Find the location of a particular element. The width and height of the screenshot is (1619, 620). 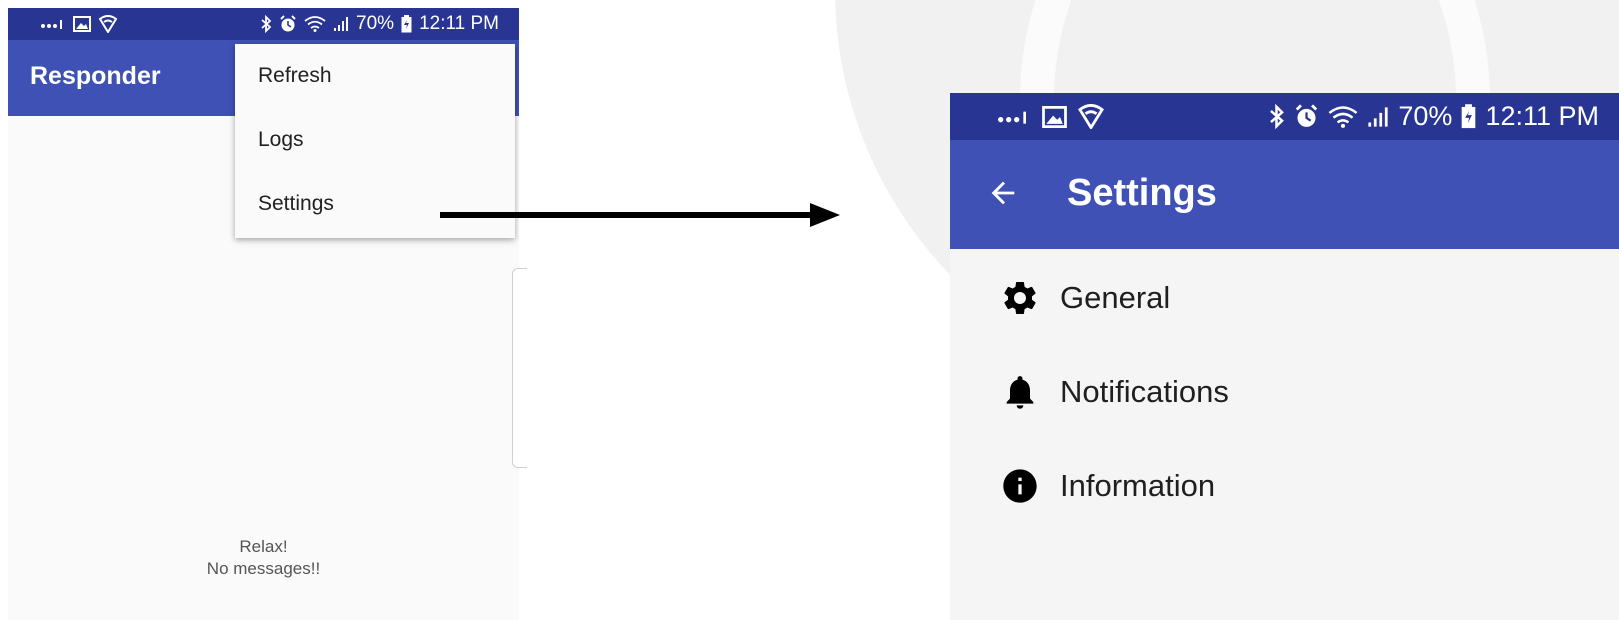

empty-state-line2: No messages!! is located at coordinates (263, 568).